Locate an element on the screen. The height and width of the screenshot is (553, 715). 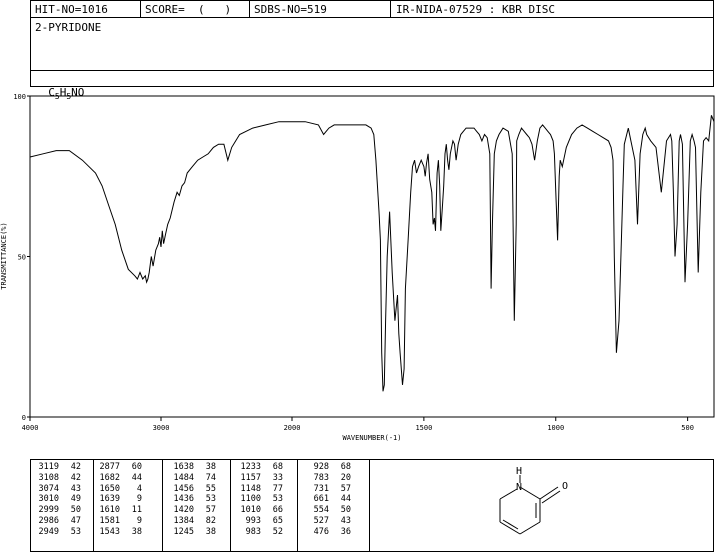
peak-transmittance: 74 is located at coordinates (210, 477).